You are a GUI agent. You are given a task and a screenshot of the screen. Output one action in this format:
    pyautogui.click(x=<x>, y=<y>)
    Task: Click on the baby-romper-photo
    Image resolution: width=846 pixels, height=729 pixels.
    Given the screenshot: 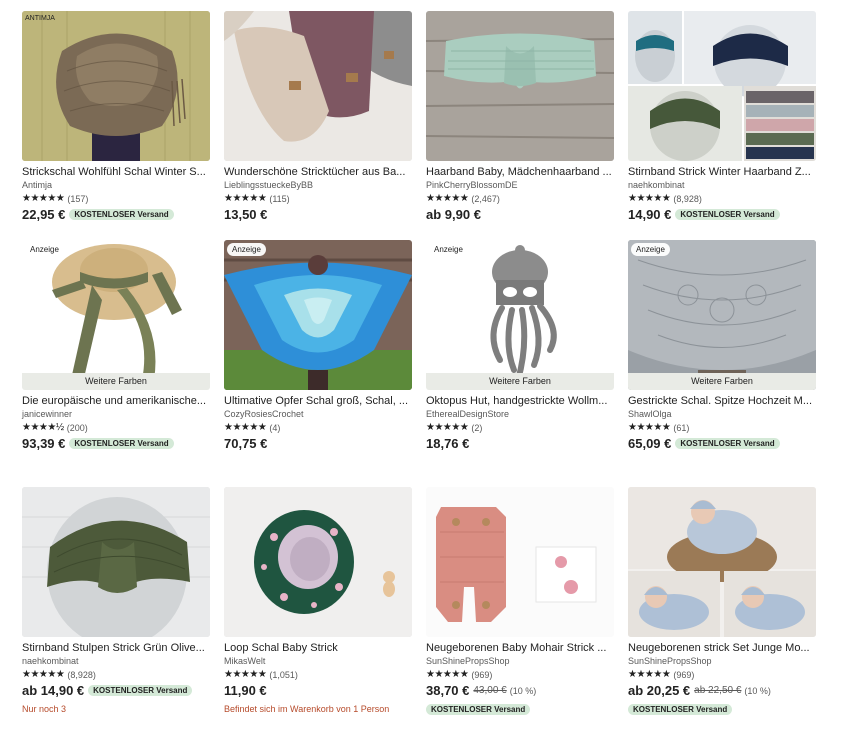 What is the action you would take?
    pyautogui.click(x=520, y=562)
    